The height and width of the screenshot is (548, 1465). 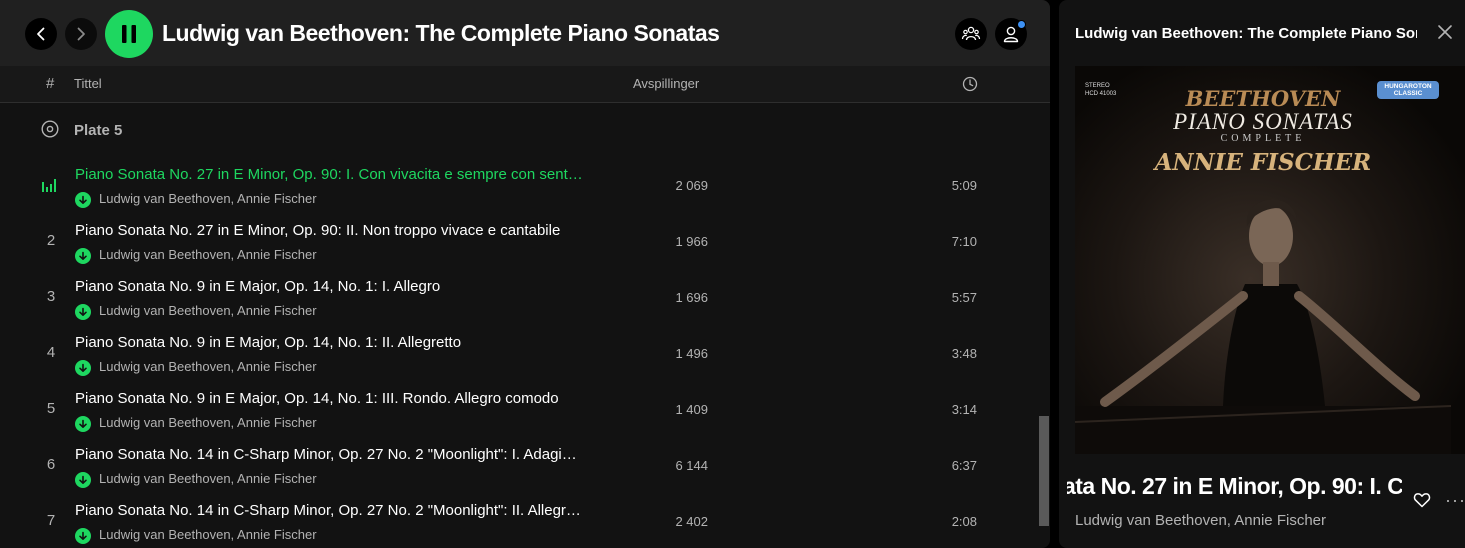 What do you see at coordinates (1043, 325) in the screenshot?
I see `scrollbar` at bounding box center [1043, 325].